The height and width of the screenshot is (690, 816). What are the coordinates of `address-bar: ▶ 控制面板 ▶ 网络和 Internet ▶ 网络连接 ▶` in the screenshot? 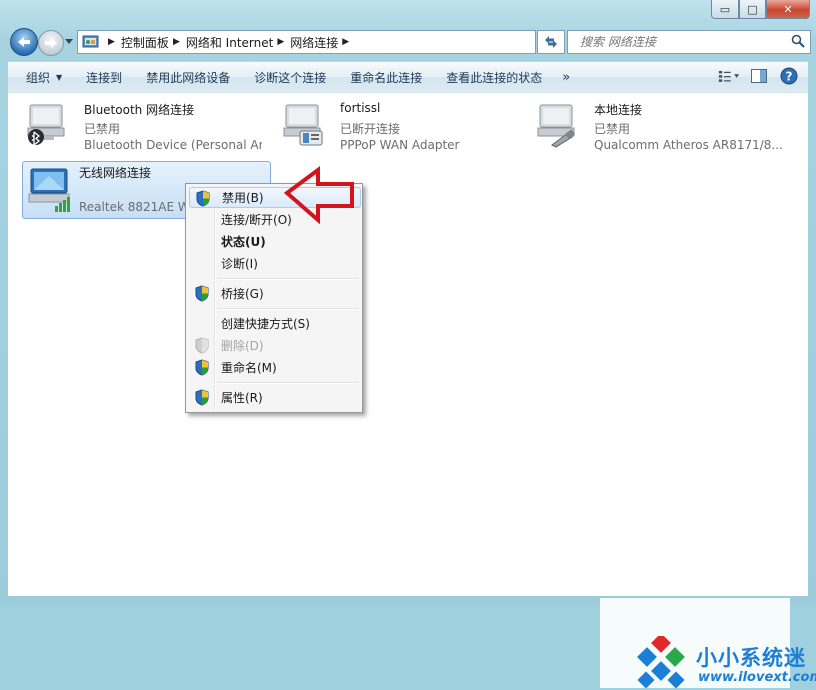 It's located at (306, 42).